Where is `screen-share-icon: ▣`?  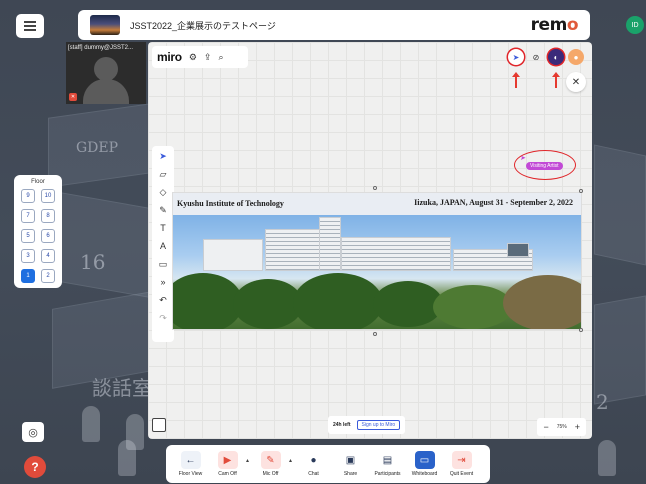
screen-share-icon: ▣ is located at coordinates (350, 460).